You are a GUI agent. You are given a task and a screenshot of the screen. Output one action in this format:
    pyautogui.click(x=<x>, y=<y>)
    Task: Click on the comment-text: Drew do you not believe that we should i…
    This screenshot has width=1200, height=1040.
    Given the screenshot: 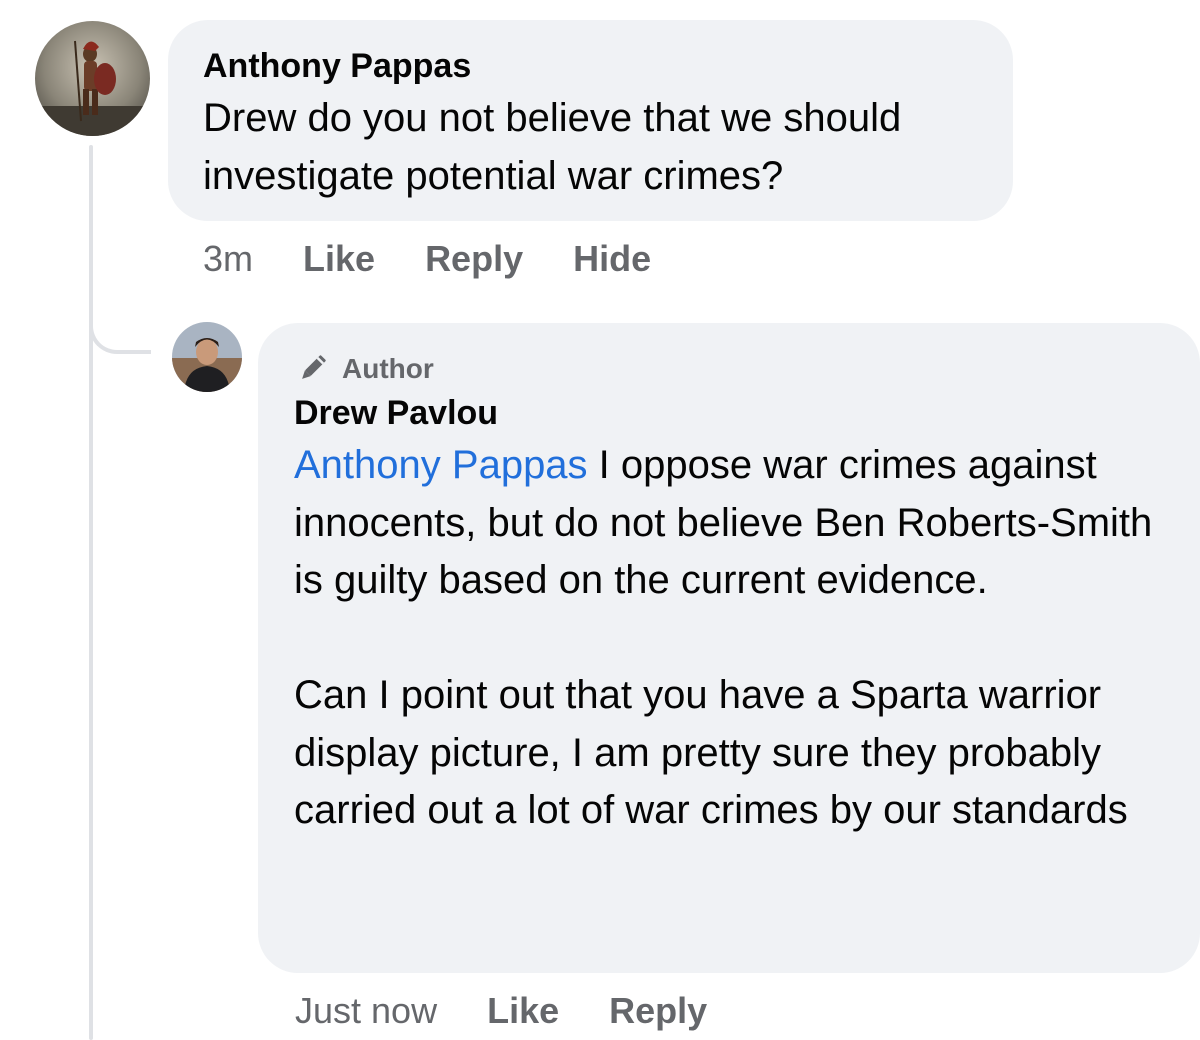 What is the action you would take?
    pyautogui.click(x=591, y=147)
    